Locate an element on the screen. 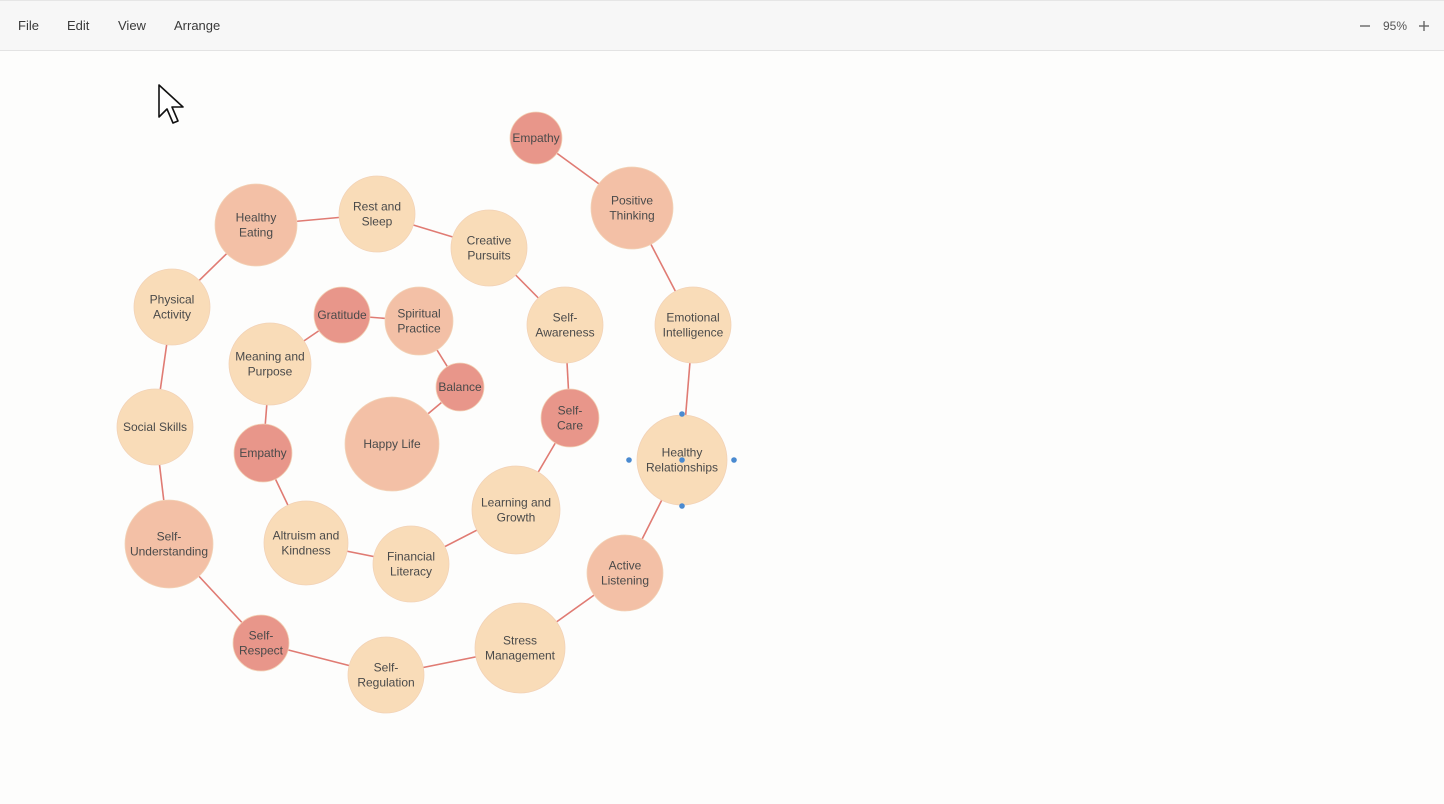  node-label: Altruism and is located at coordinates (306, 536).